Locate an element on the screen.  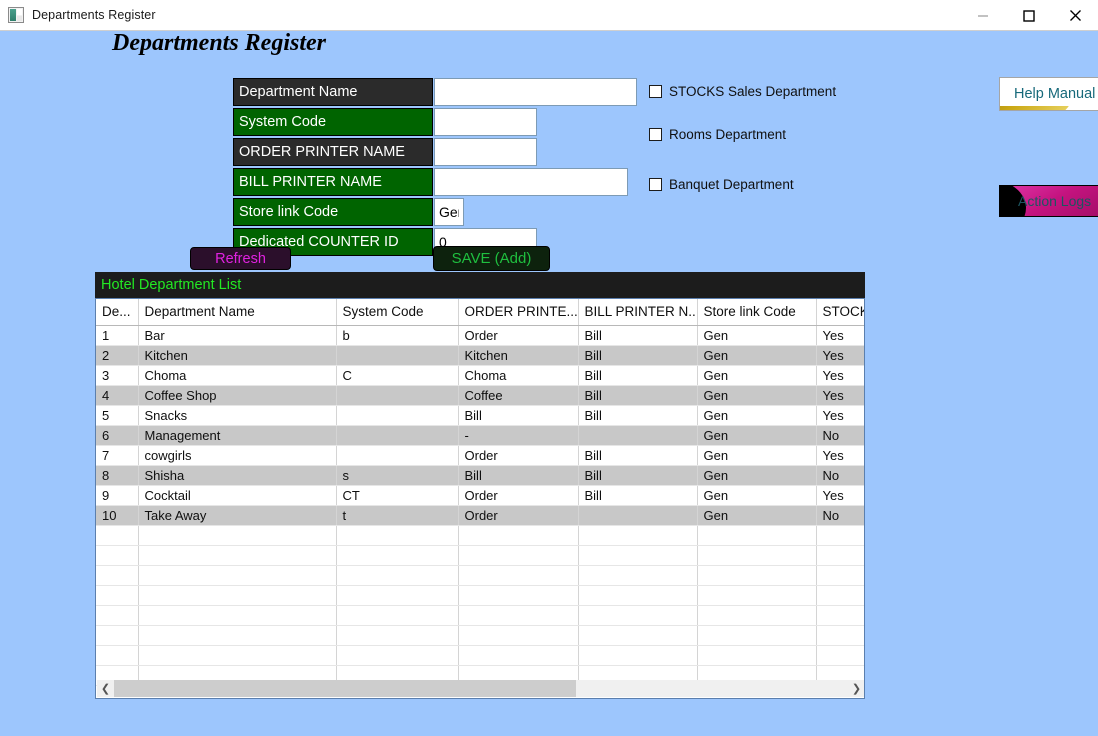
table-row: 8 Shisha s Bill Bill Gen No is located at coordinates (480, 475).